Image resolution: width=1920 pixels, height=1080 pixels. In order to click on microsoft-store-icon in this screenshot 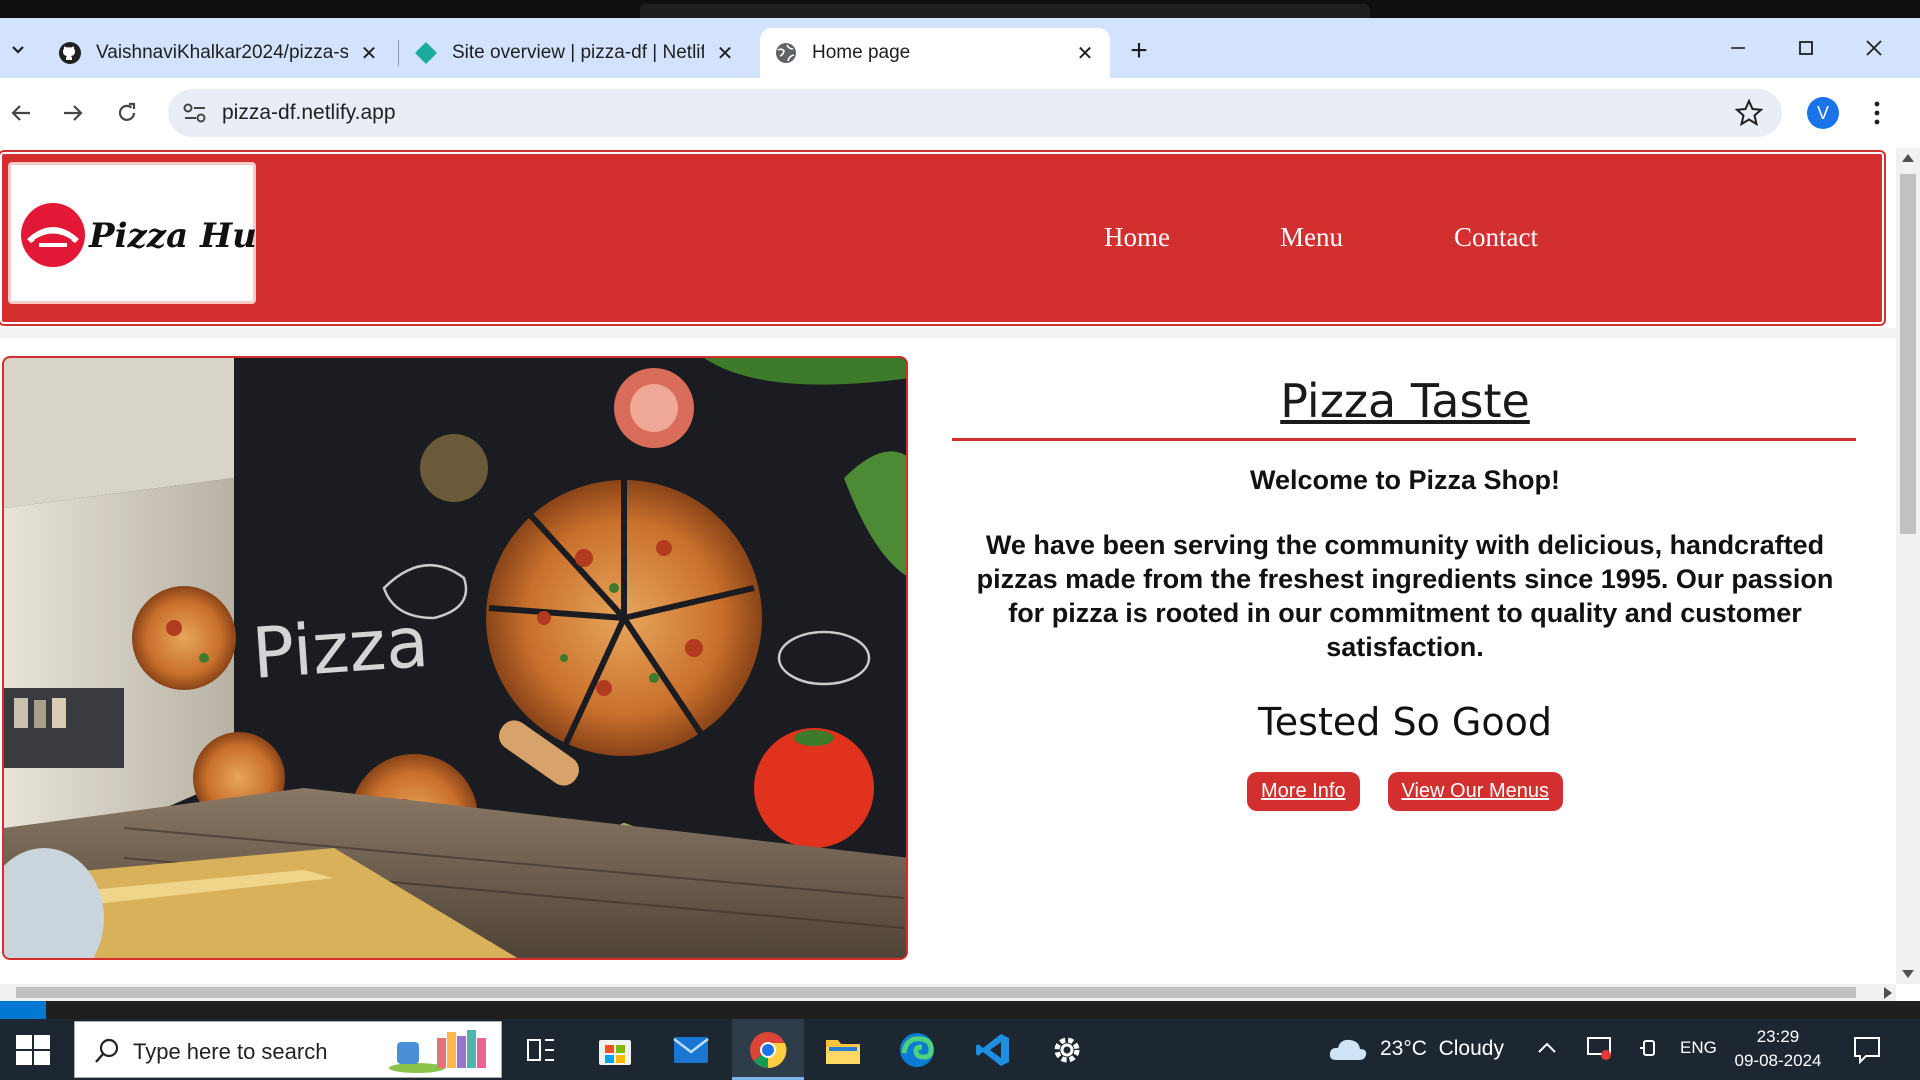, I will do `click(615, 1050)`.